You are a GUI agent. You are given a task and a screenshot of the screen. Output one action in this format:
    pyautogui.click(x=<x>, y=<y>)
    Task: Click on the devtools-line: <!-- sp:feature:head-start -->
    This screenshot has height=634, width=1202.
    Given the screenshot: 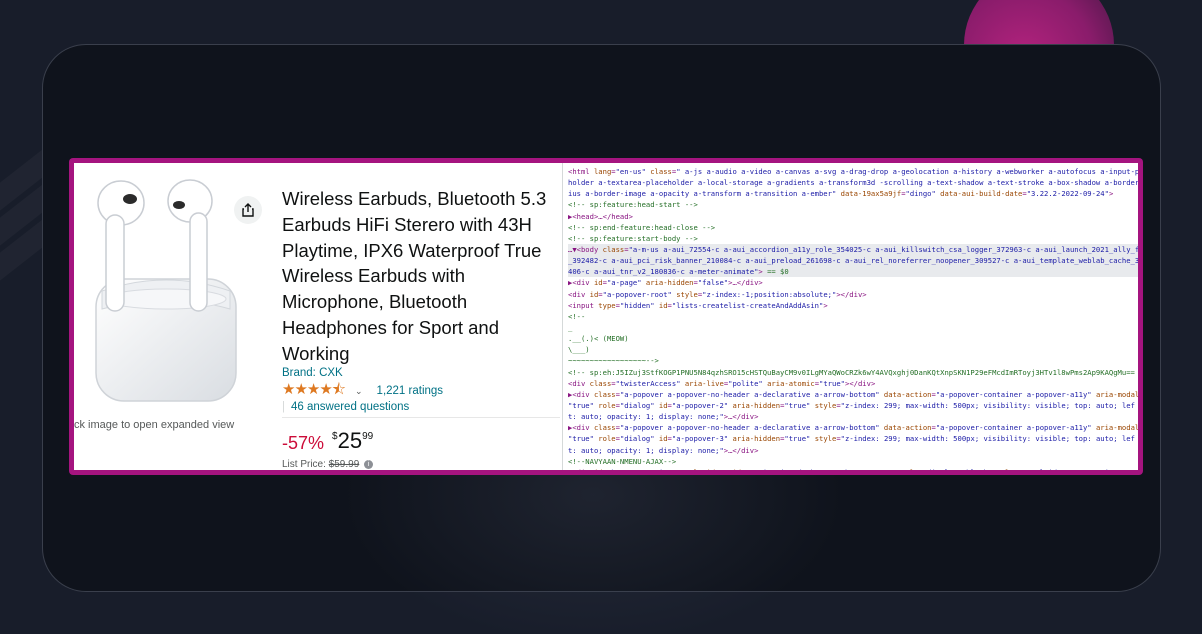 What is the action you would take?
    pyautogui.click(x=853, y=204)
    